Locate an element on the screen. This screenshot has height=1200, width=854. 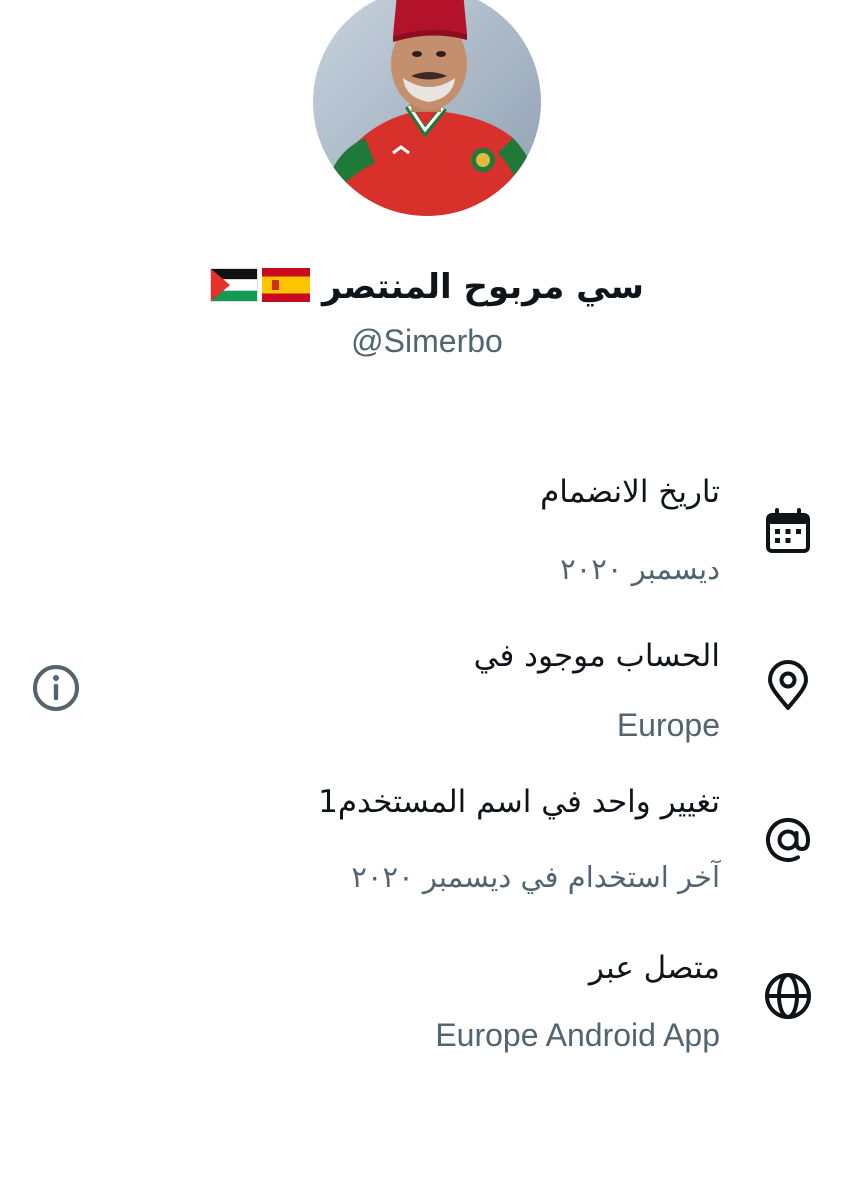
display-name-row: سي مربوح المنتصر is located at coordinates (427, 287).